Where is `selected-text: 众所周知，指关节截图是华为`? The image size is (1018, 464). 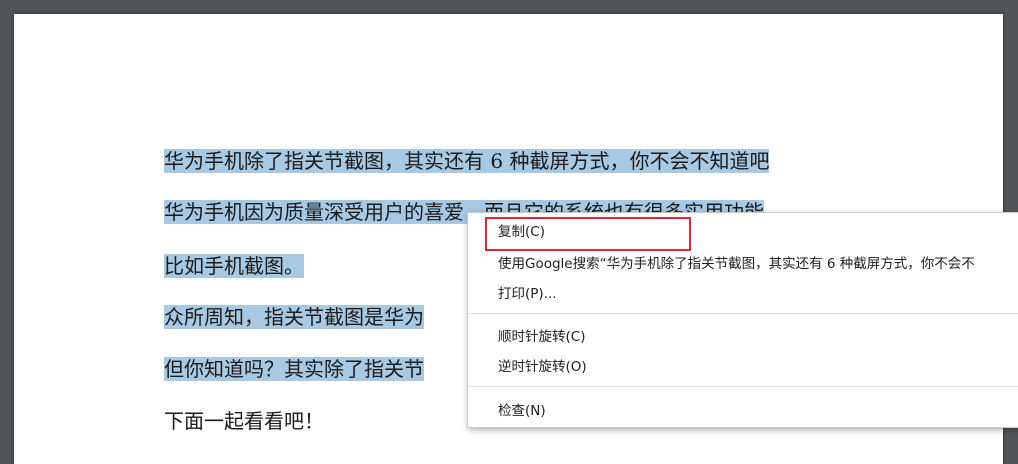
selected-text: 众所周知，指关节截图是华为 is located at coordinates (294, 317).